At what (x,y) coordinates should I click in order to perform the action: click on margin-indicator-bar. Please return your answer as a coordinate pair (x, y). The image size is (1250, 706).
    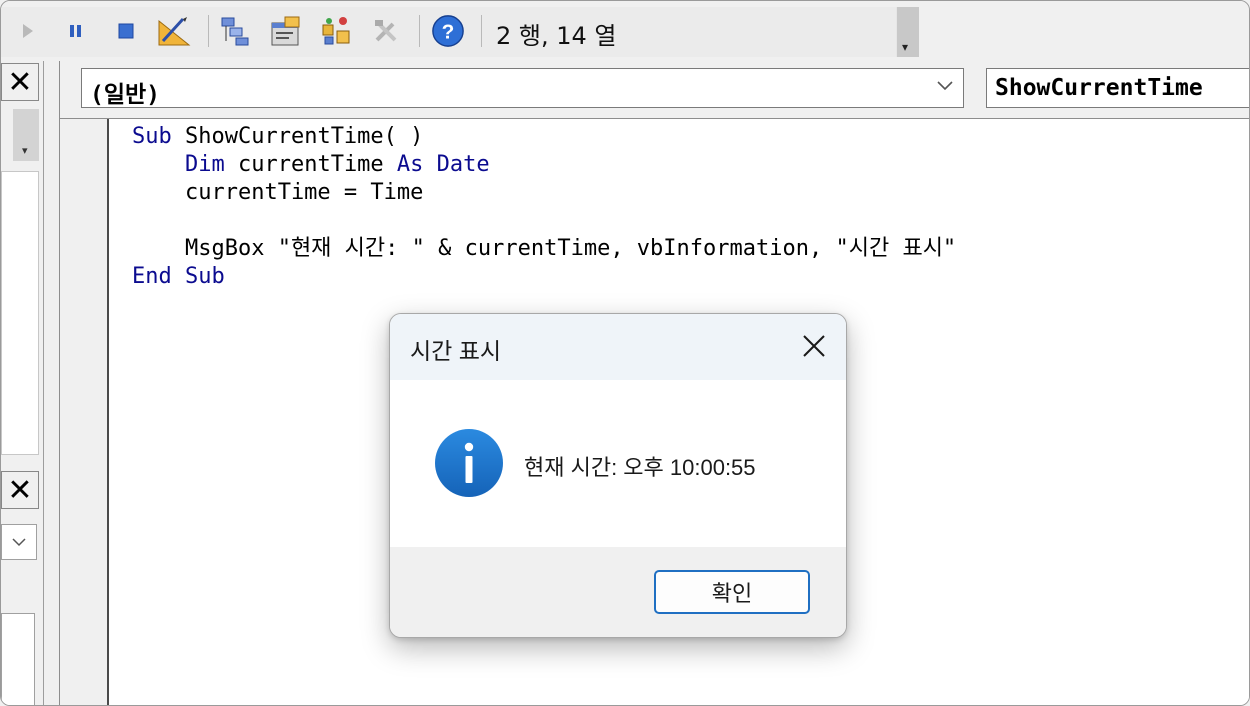
    Looking at the image, I should click on (84, 412).